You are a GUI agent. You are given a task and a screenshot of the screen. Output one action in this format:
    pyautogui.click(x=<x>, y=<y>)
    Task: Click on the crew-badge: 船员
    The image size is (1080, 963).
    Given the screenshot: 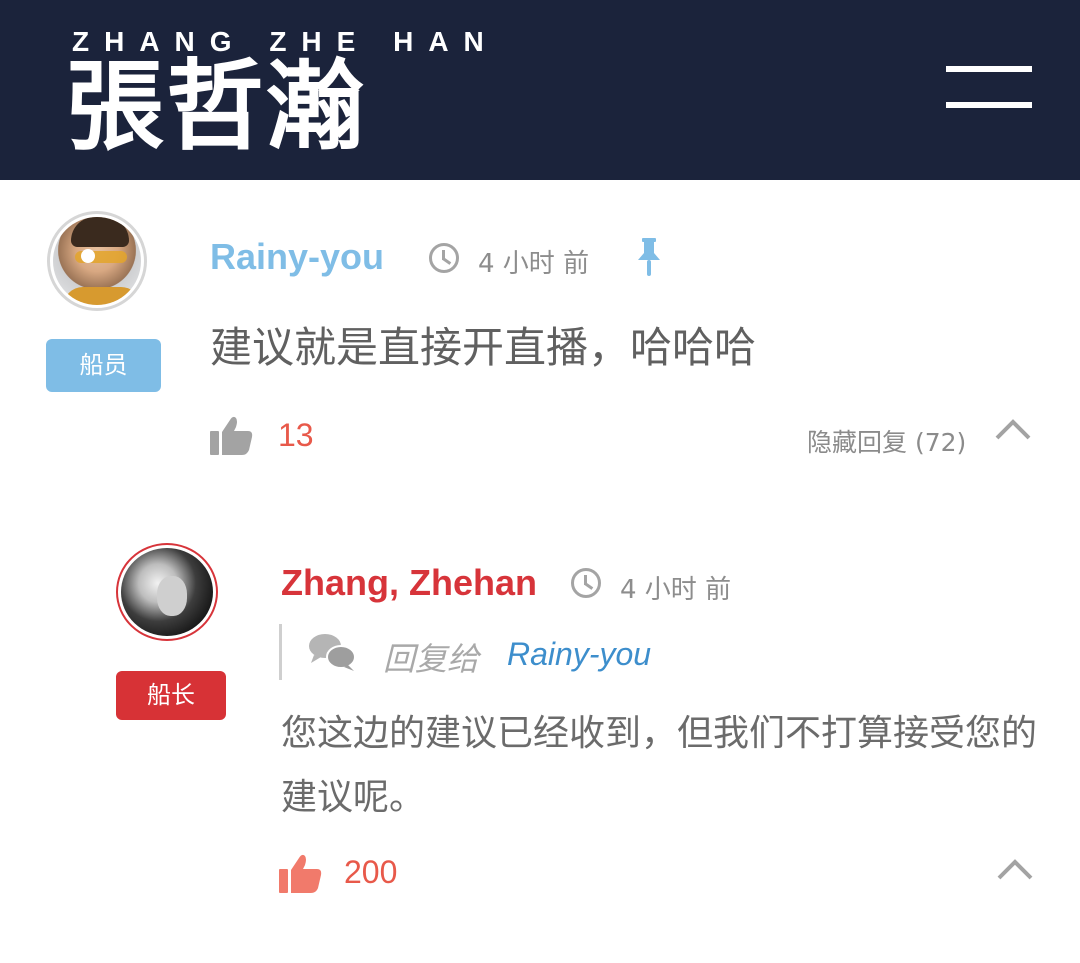 What is the action you would take?
    pyautogui.click(x=103, y=365)
    